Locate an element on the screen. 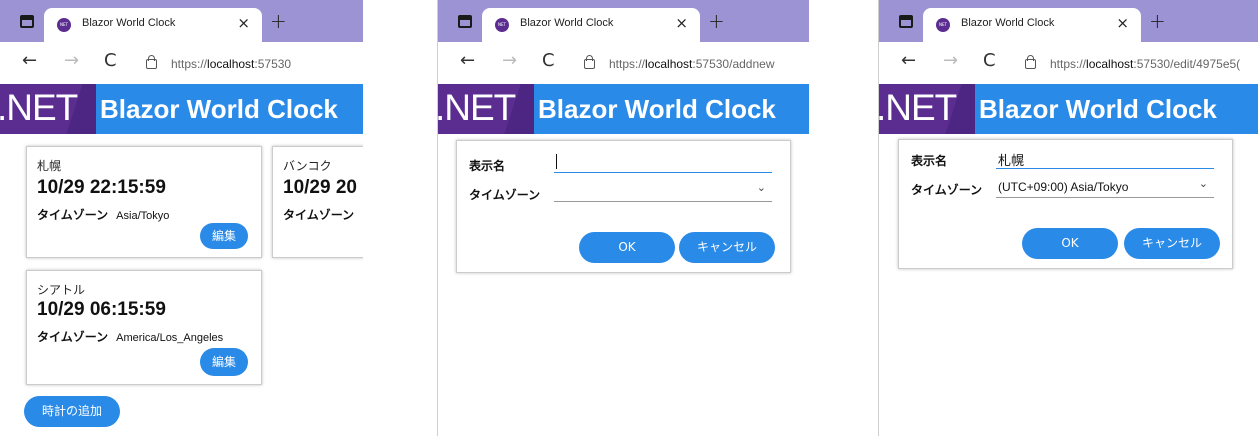 The image size is (1258, 436). url-field: https://localhost:57530 is located at coordinates (231, 64).